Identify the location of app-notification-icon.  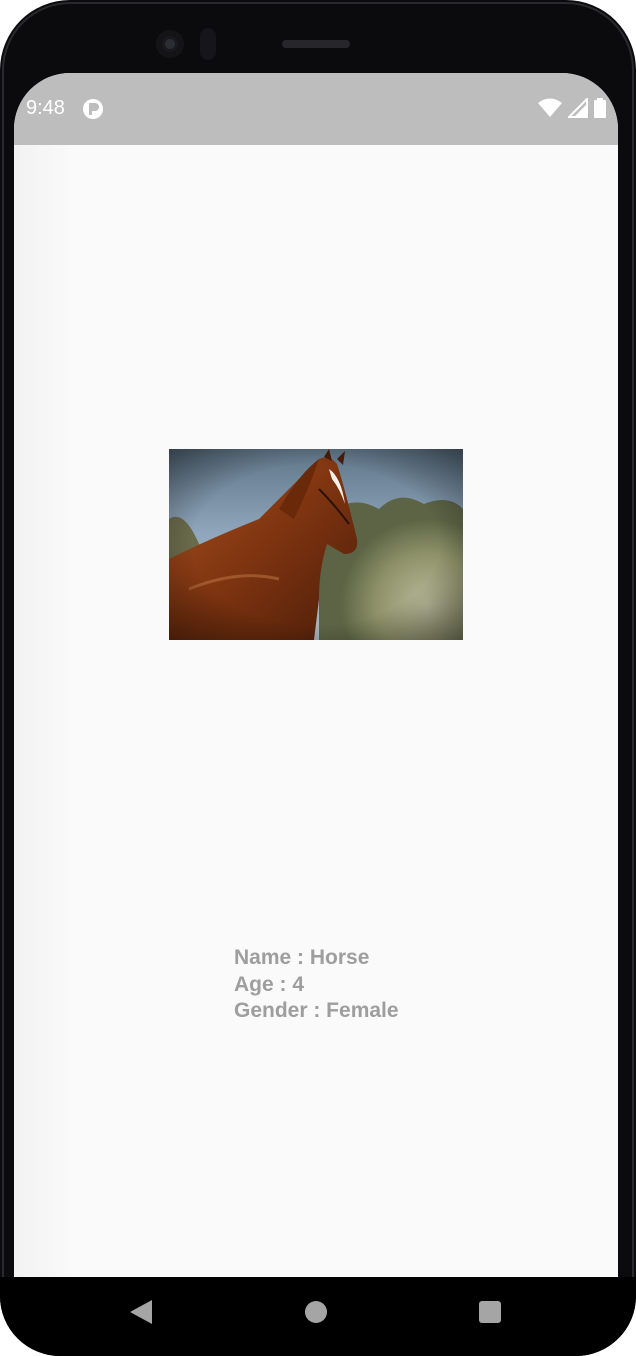
(93, 109).